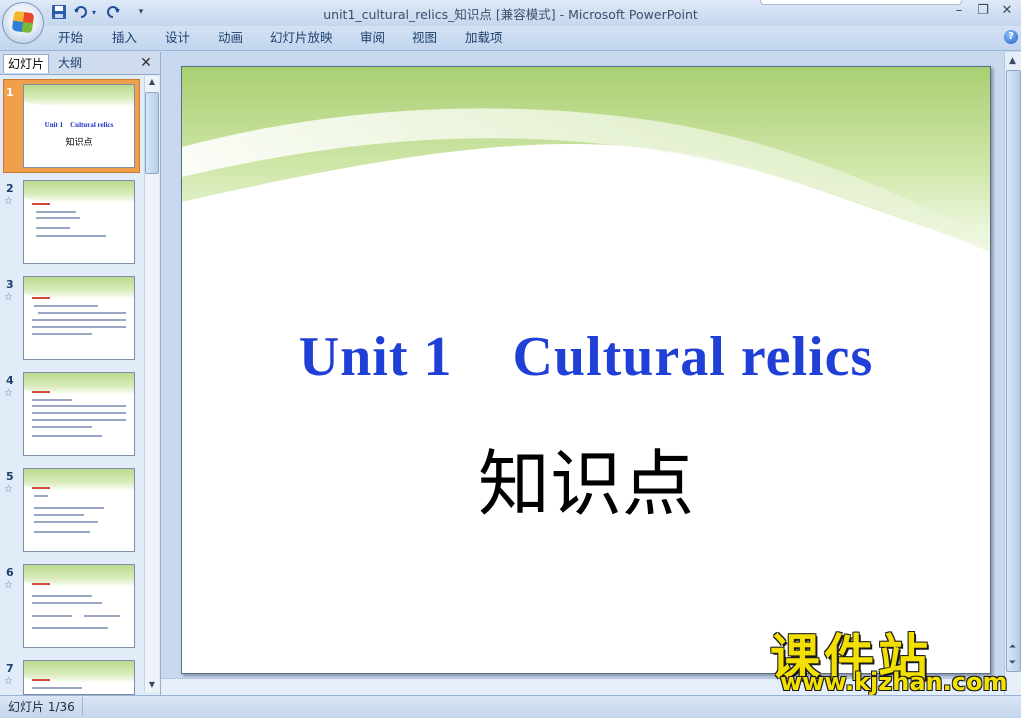  I want to click on close-button: ✕, so click(1007, 11).